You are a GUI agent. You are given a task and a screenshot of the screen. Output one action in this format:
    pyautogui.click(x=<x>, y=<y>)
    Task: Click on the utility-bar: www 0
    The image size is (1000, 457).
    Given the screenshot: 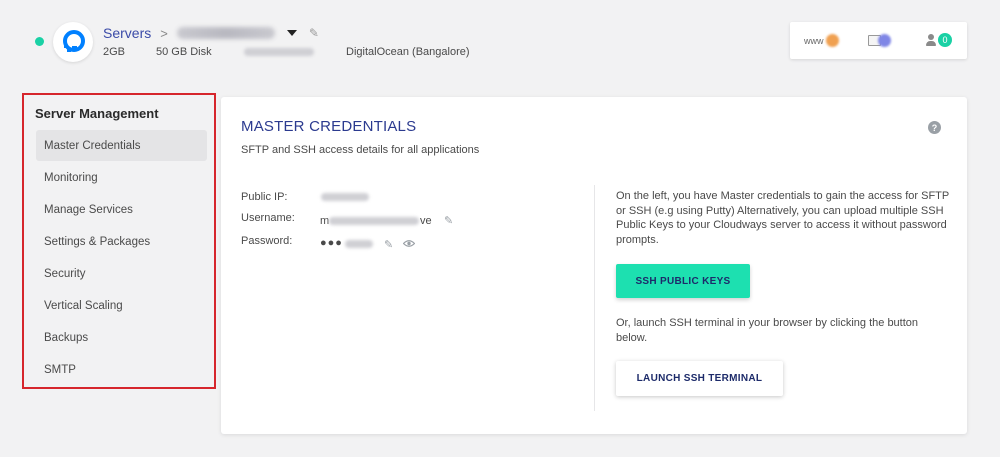 What is the action you would take?
    pyautogui.click(x=878, y=40)
    